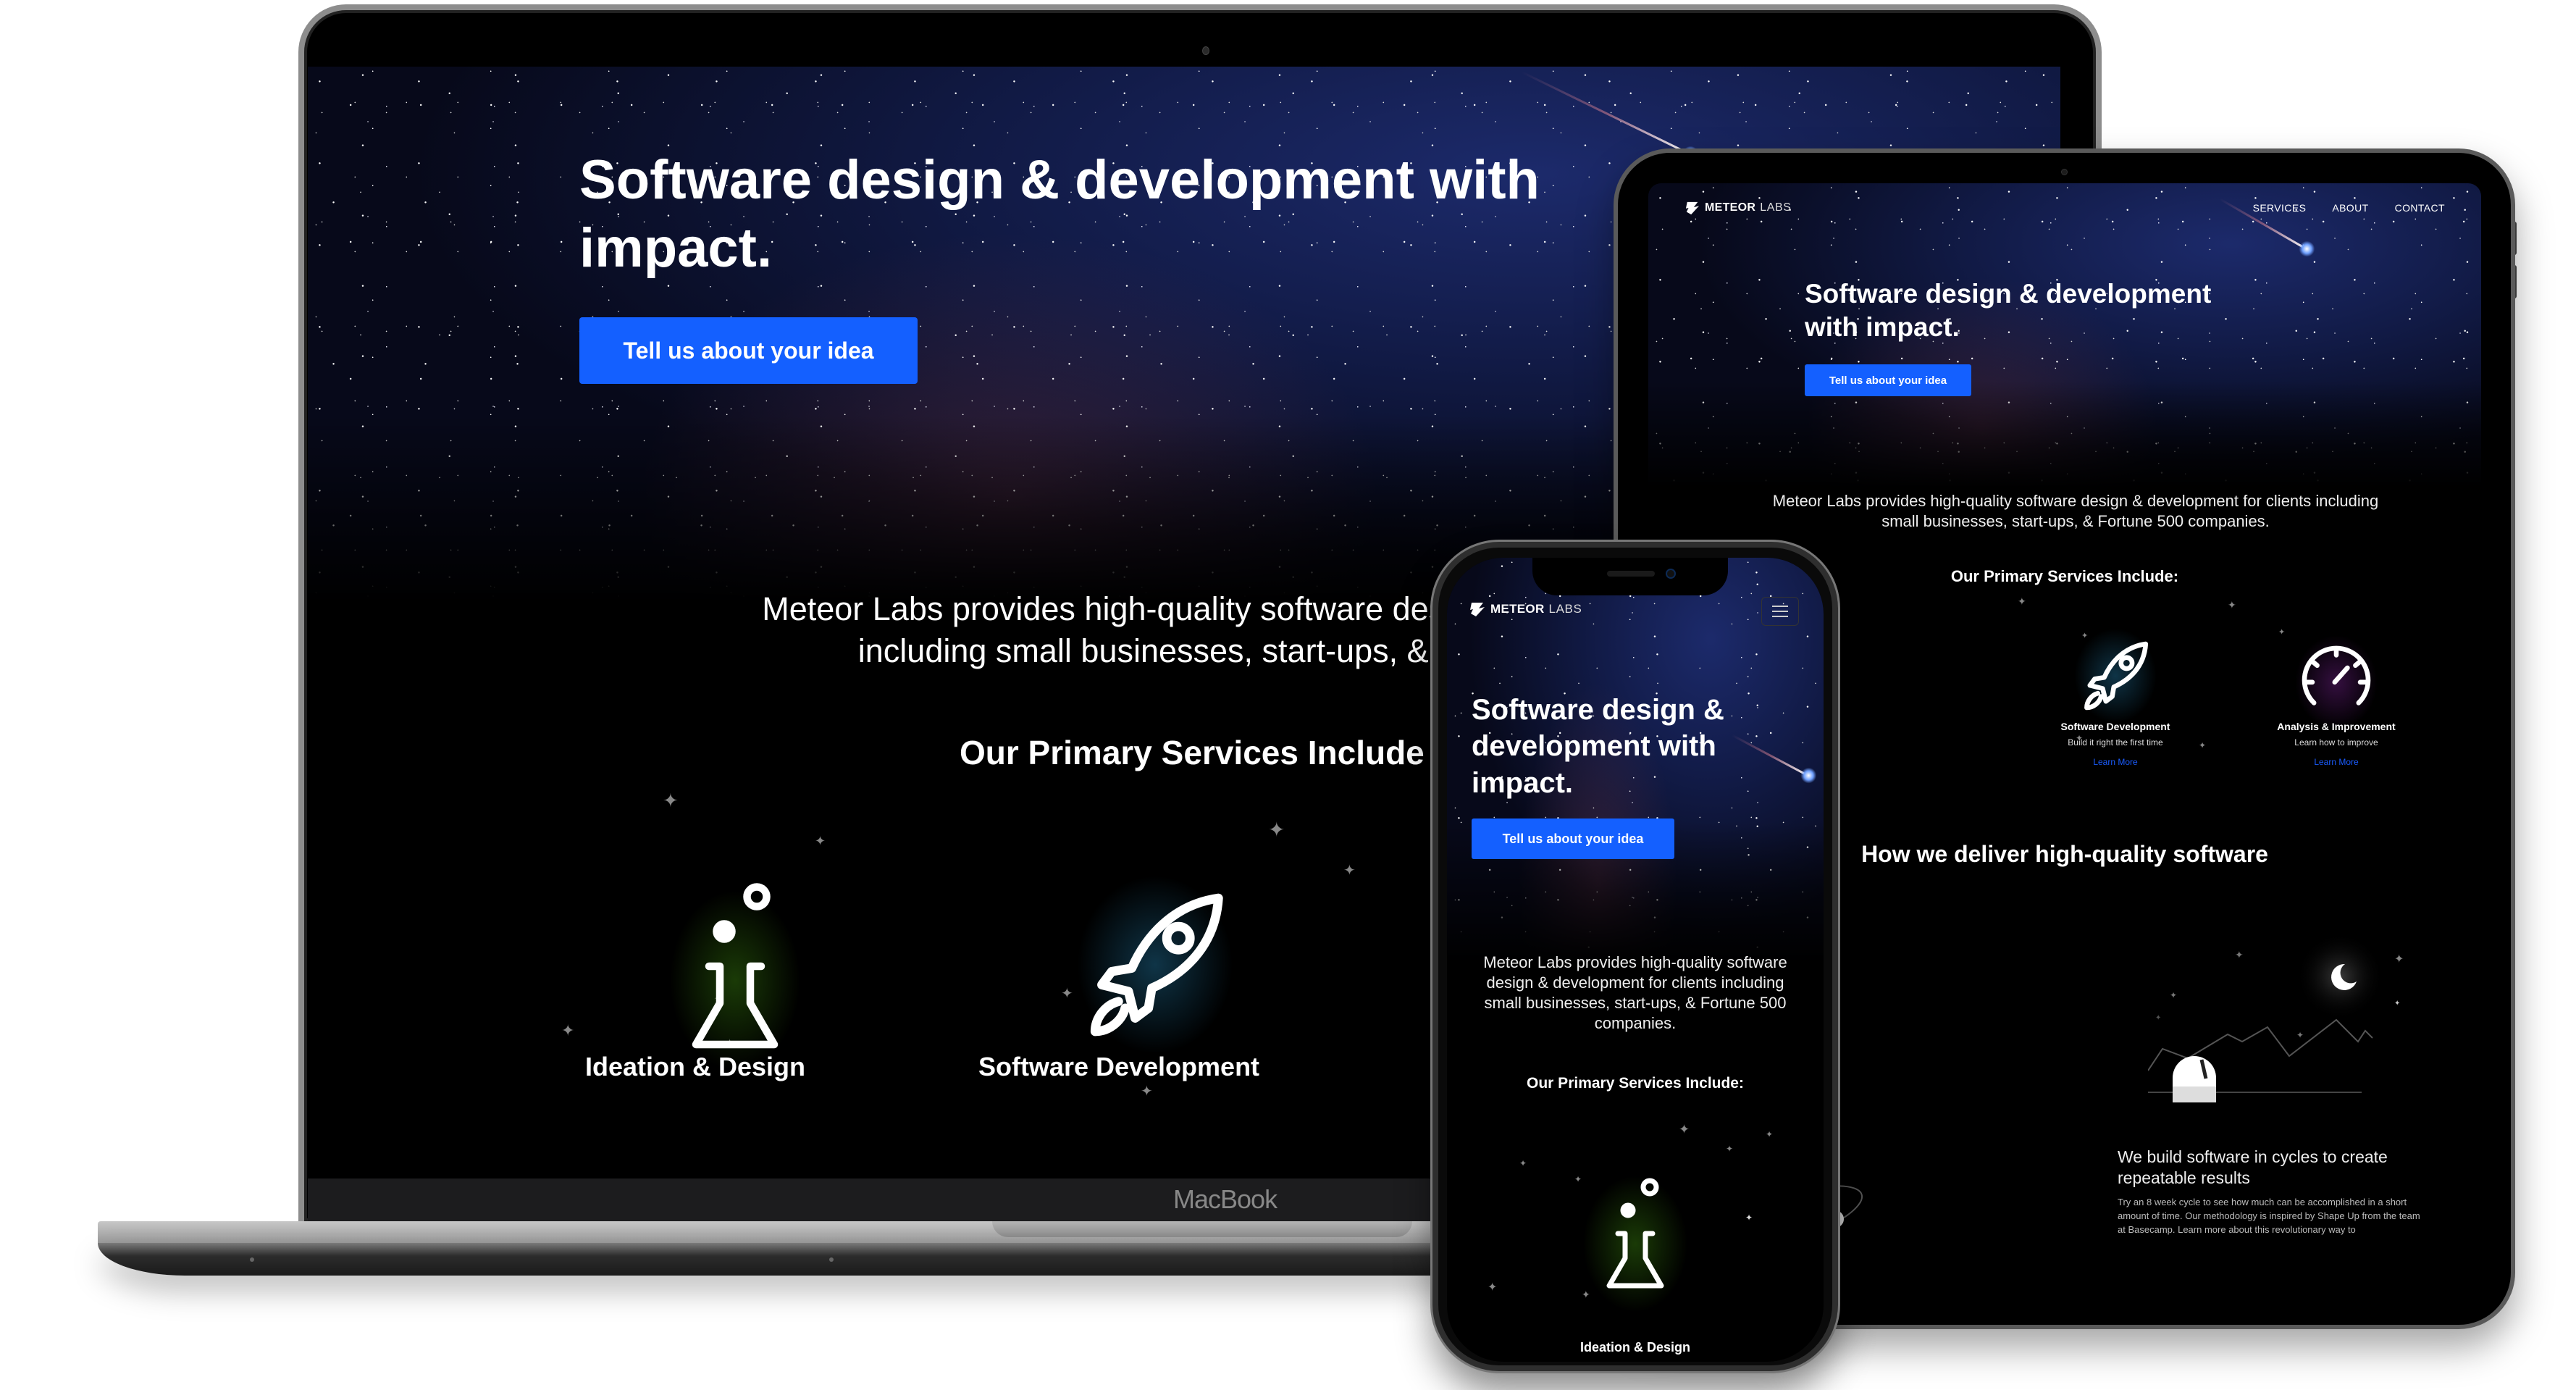 The height and width of the screenshot is (1390, 2576). What do you see at coordinates (2115, 742) in the screenshot?
I see `tablet-service-subtitle-software: Build it right the first time` at bounding box center [2115, 742].